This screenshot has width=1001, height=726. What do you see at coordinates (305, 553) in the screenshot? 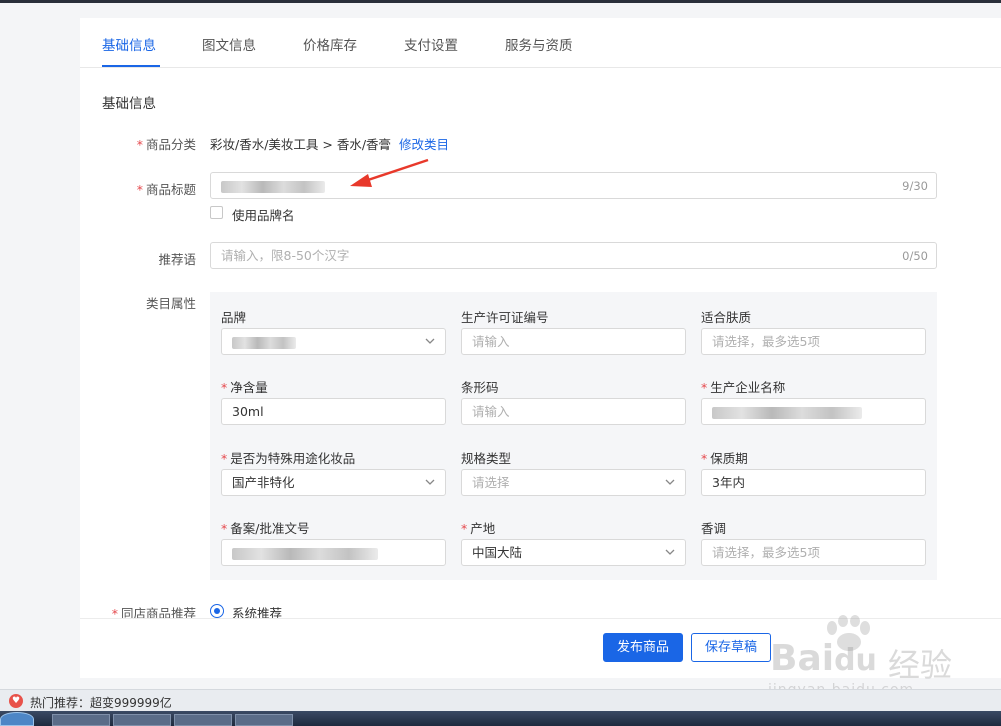
I see `blurred-filing-no-text` at bounding box center [305, 553].